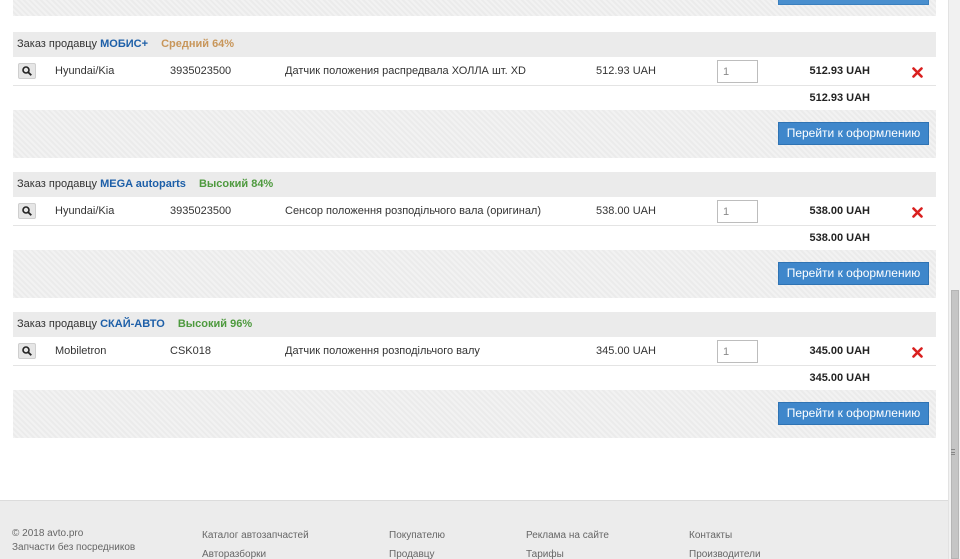 Image resolution: width=960 pixels, height=559 pixels. Describe the element at coordinates (626, 71) in the screenshot. I see `item-price: 512.93 UAH` at that location.